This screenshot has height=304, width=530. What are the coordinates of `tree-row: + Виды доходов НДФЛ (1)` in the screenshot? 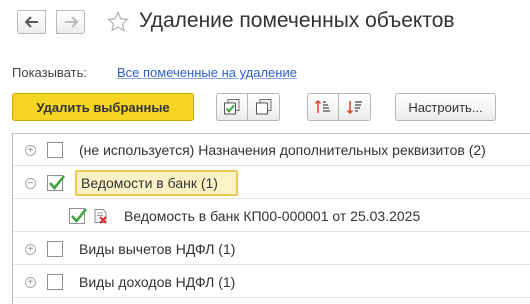 It's located at (271, 282).